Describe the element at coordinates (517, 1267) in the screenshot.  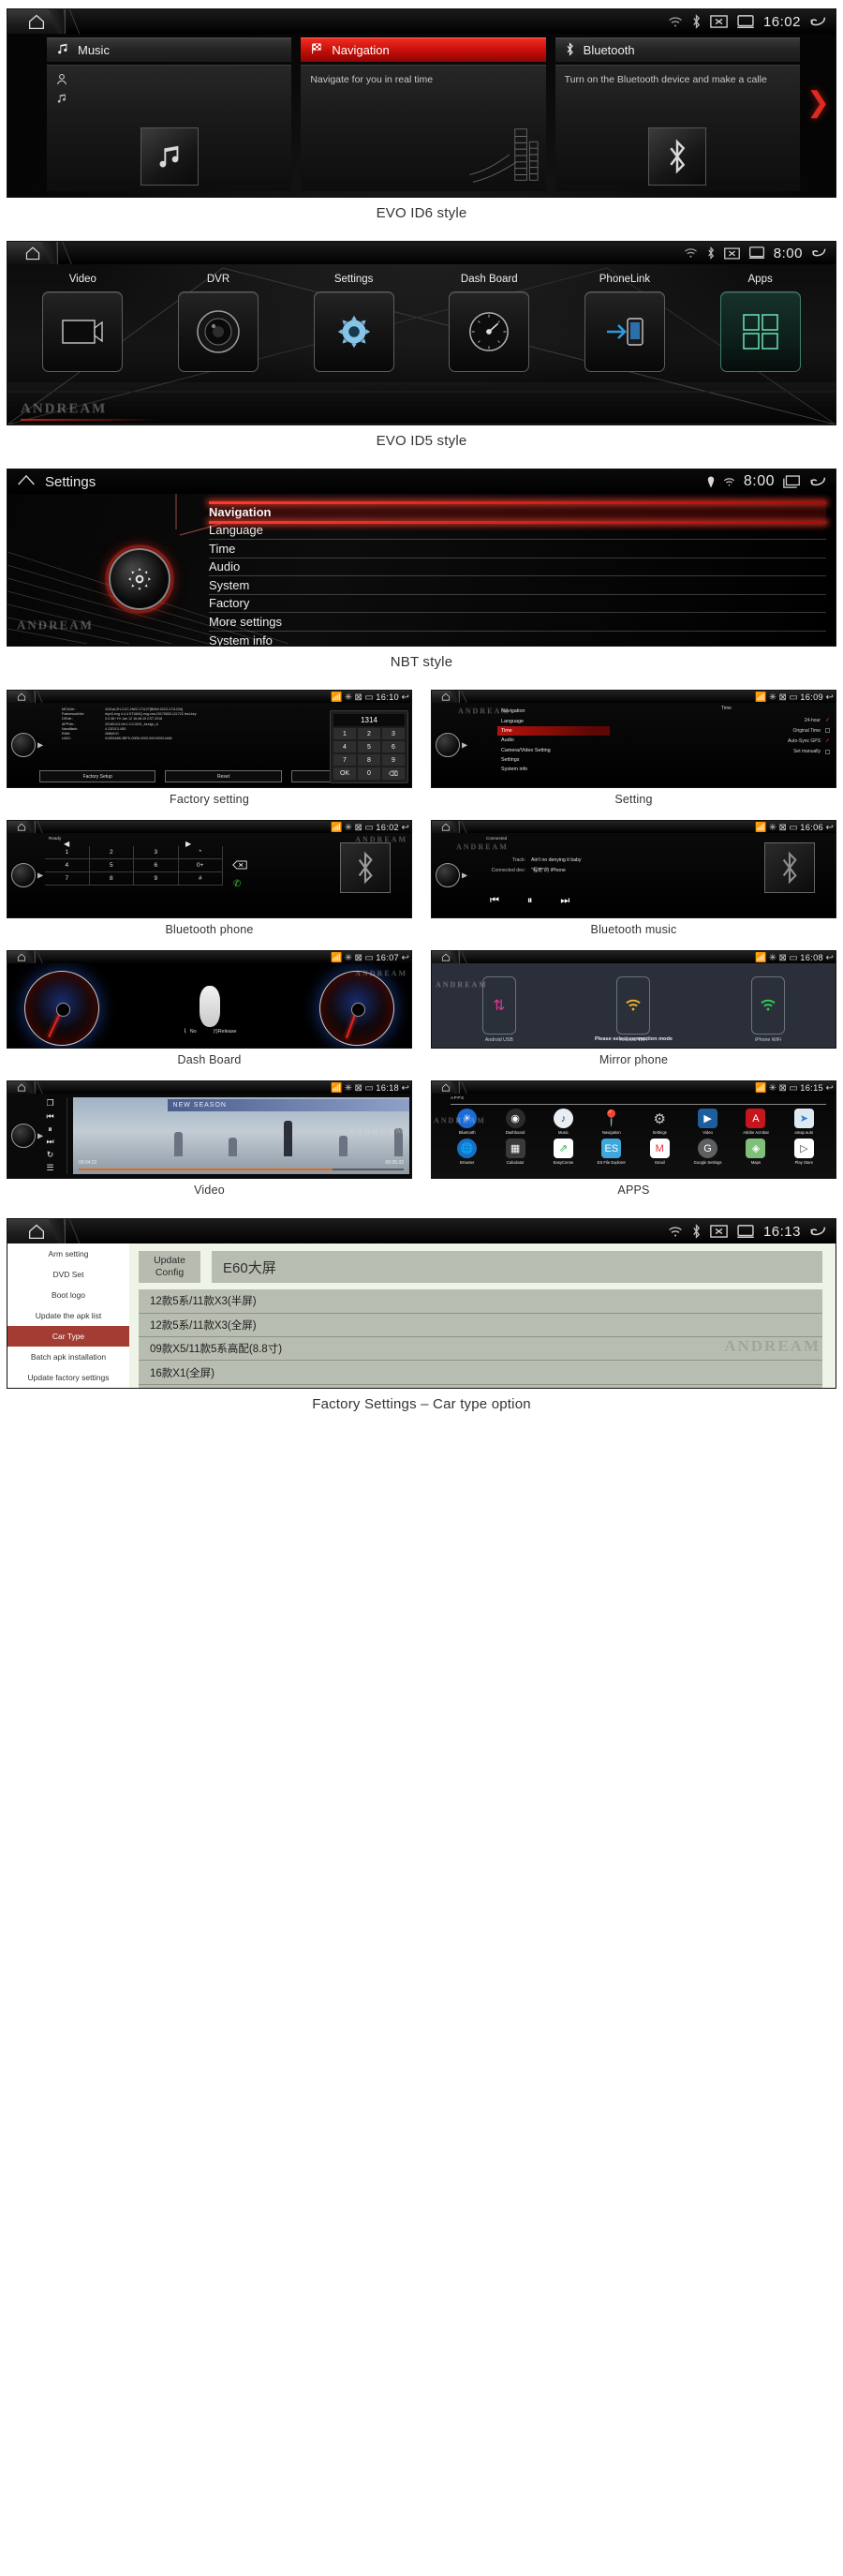
I see `current-car-type-value: E60大屏` at that location.